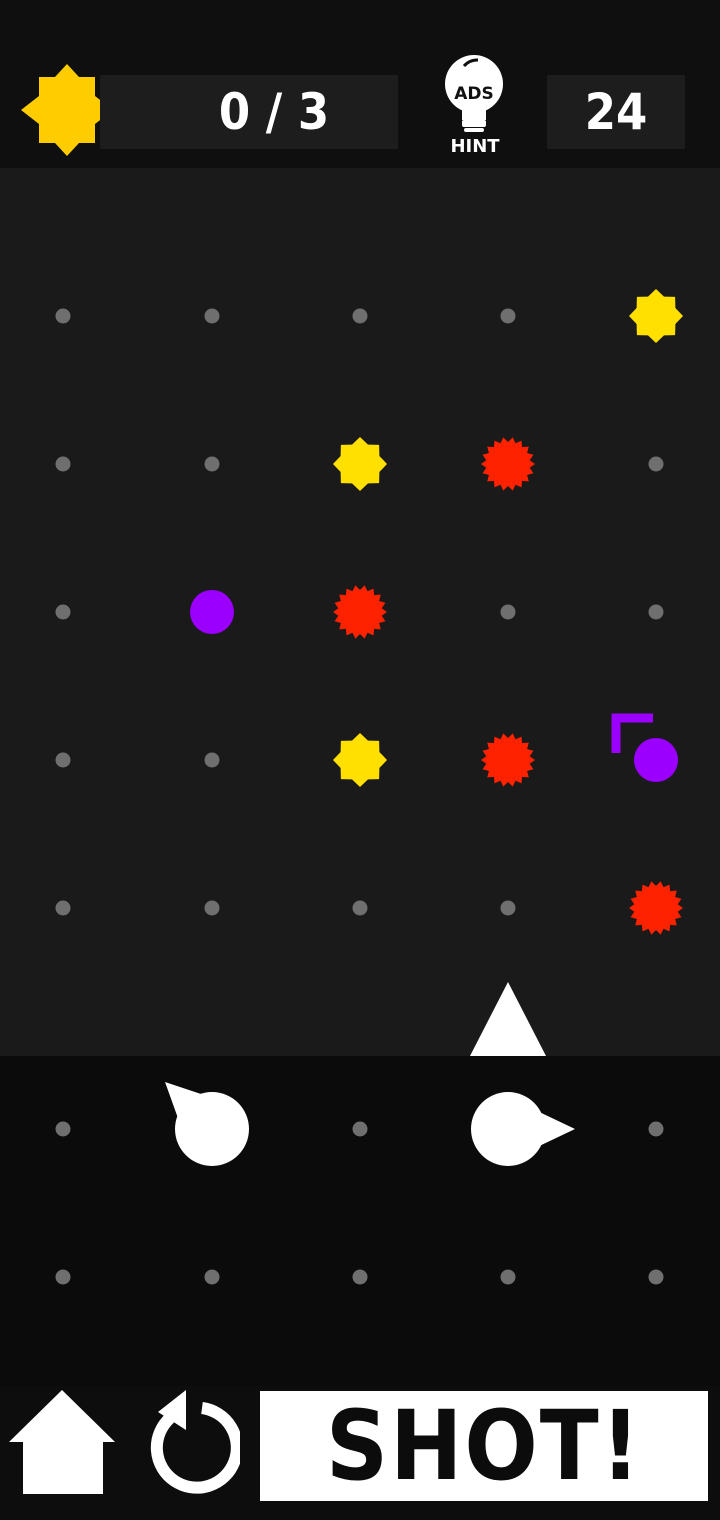  I want to click on home-icon, so click(62, 1442).